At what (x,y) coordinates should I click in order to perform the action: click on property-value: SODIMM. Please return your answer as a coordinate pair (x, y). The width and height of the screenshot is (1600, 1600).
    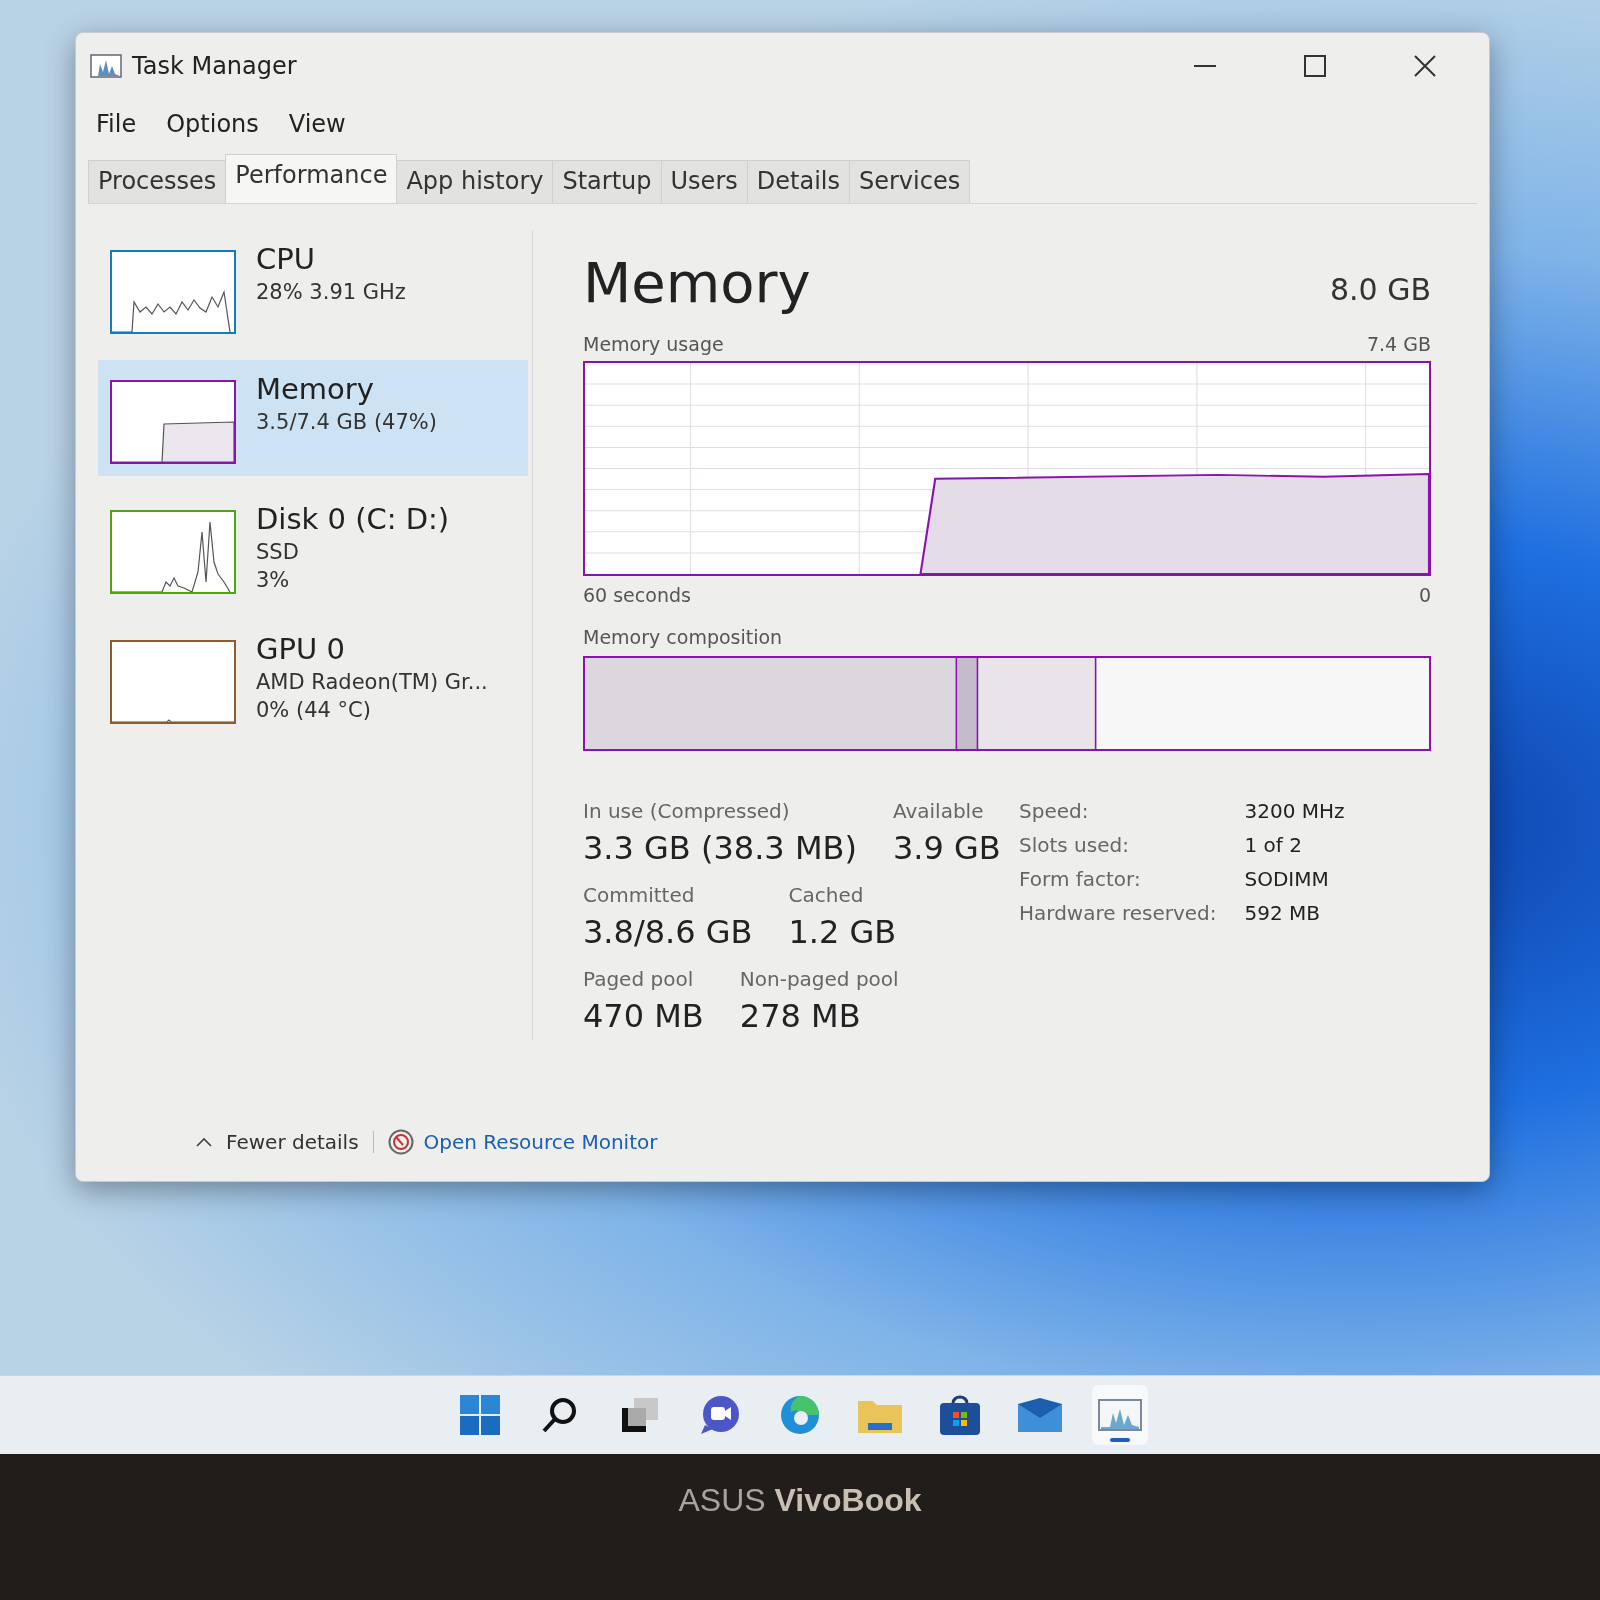
    Looking at the image, I should click on (1287, 879).